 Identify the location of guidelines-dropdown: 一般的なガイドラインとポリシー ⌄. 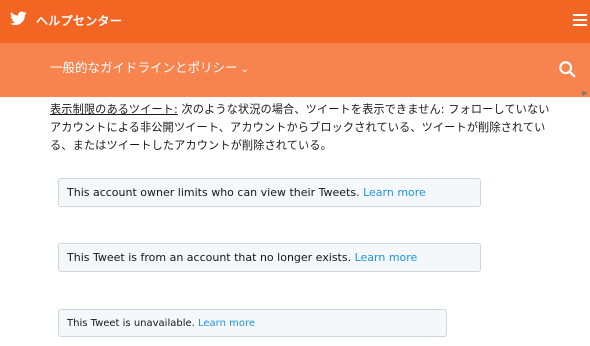
(149, 66).